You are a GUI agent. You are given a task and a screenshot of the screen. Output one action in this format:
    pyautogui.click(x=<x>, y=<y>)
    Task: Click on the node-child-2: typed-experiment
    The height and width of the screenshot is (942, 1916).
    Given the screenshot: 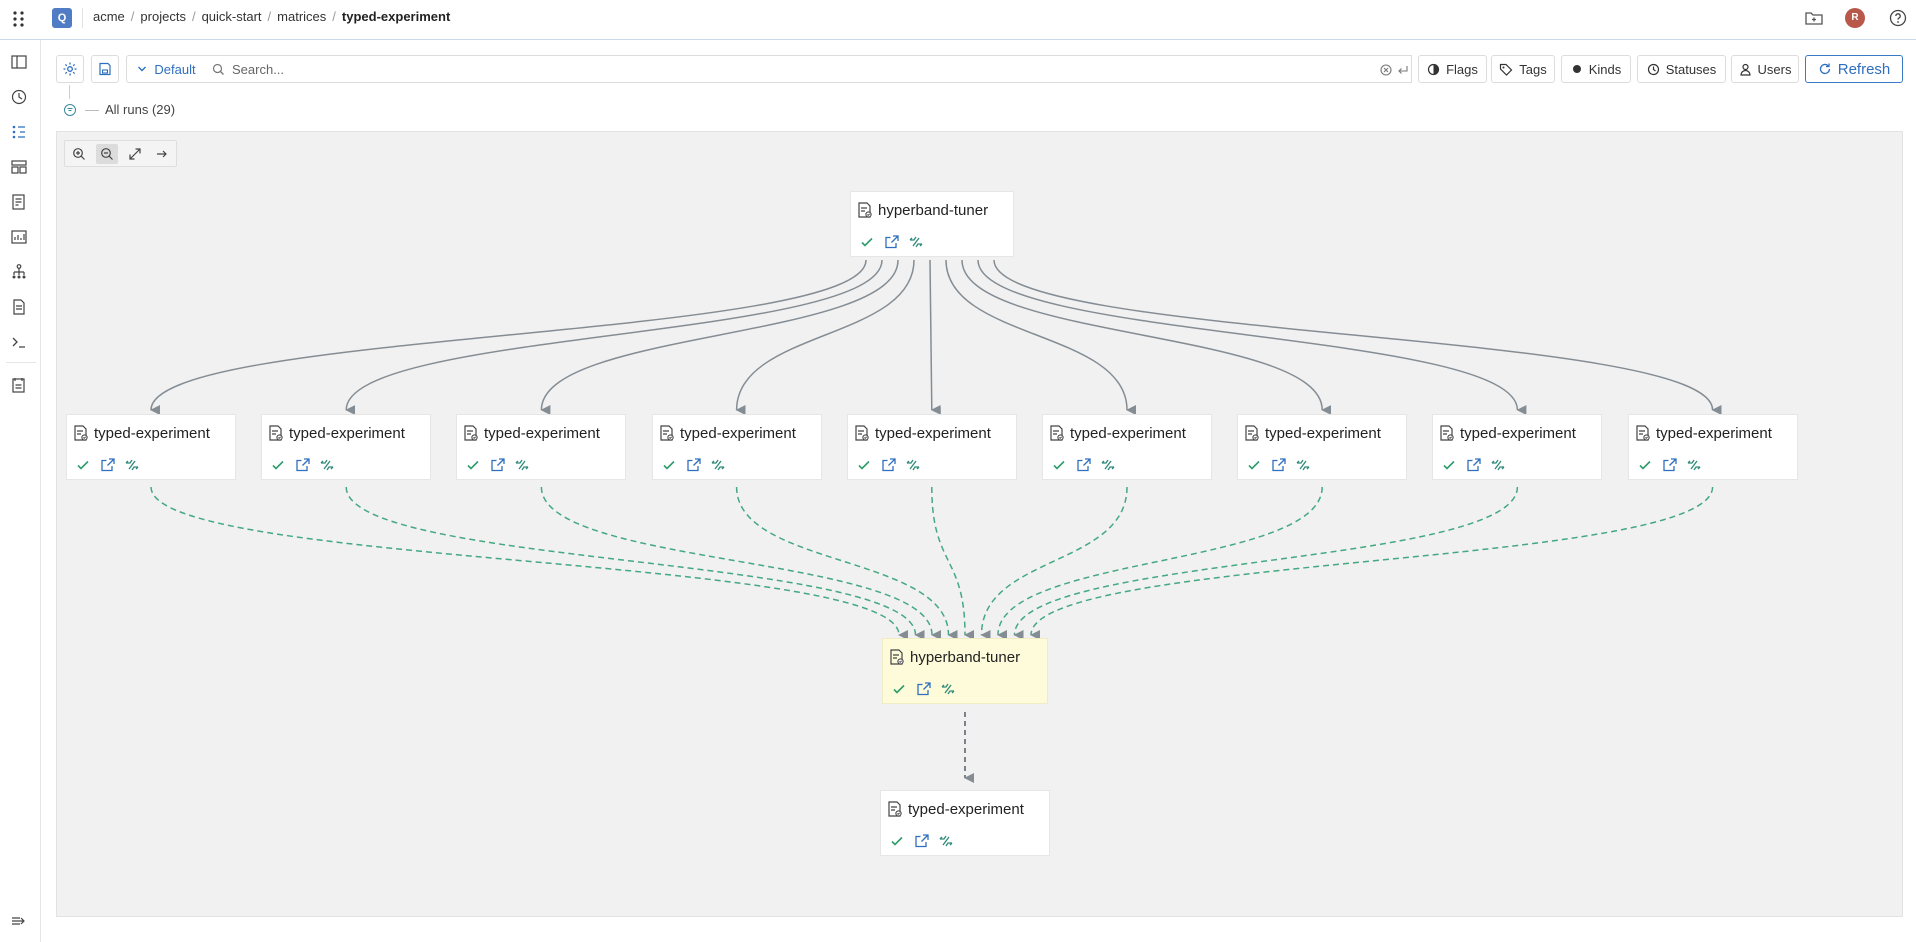 What is the action you would take?
    pyautogui.click(x=346, y=447)
    